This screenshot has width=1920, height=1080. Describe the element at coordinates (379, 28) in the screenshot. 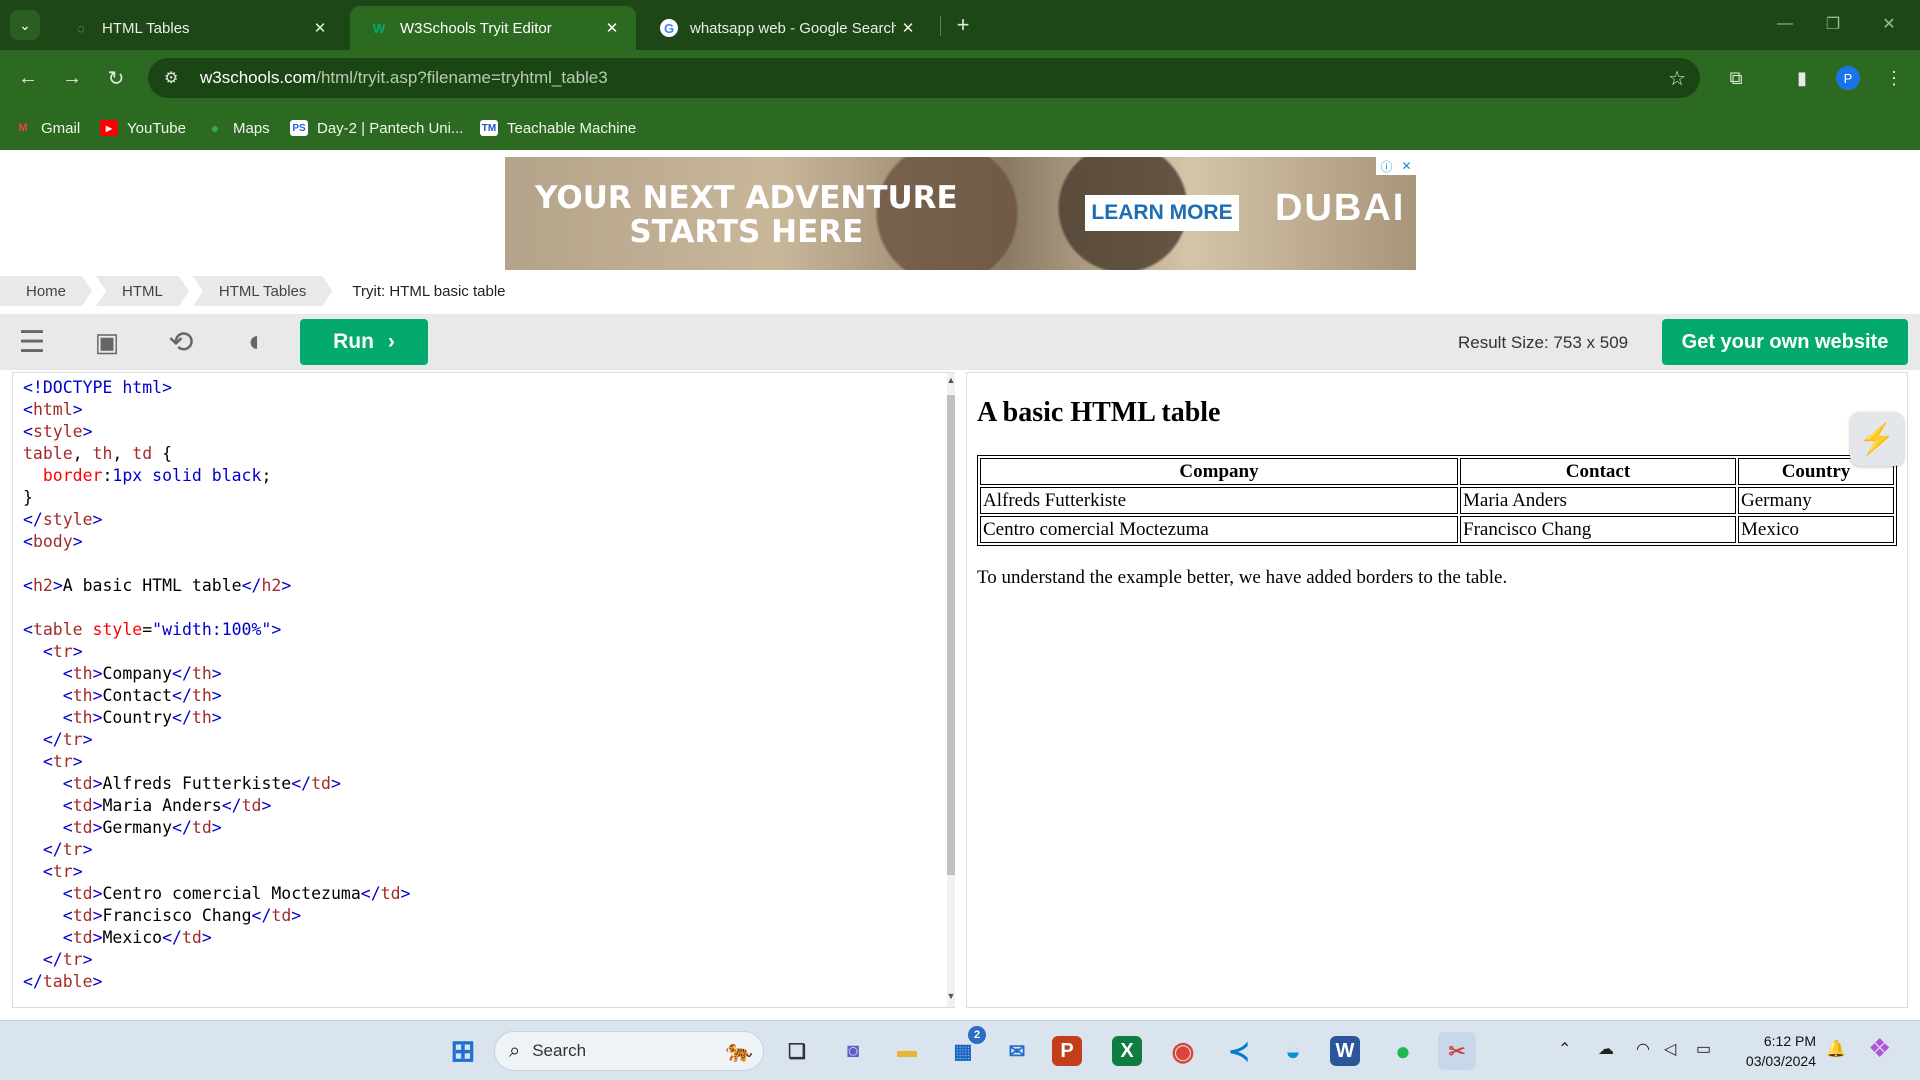

I see `w3schools-icon: W` at that location.